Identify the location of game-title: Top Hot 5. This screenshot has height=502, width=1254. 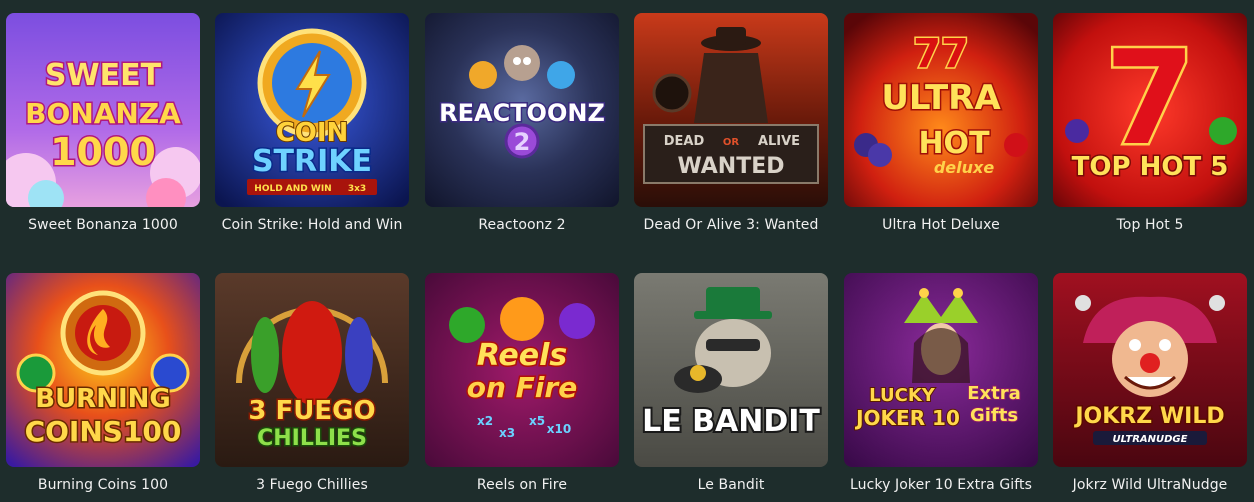
(1150, 225).